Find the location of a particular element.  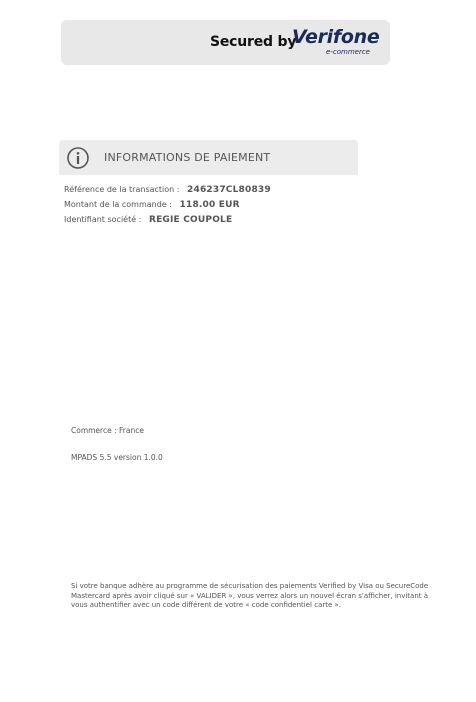

brand-name: Verifone is located at coordinates (336, 37).